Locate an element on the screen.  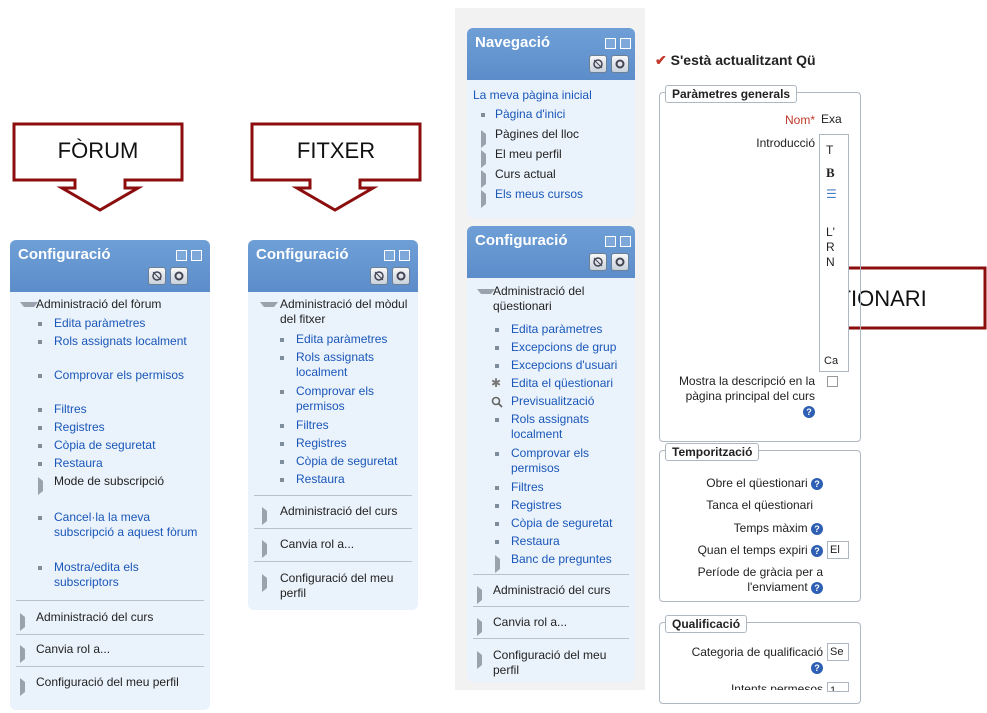
intro-editor: T B ☰ L' R N Ca is located at coordinates (834, 253).